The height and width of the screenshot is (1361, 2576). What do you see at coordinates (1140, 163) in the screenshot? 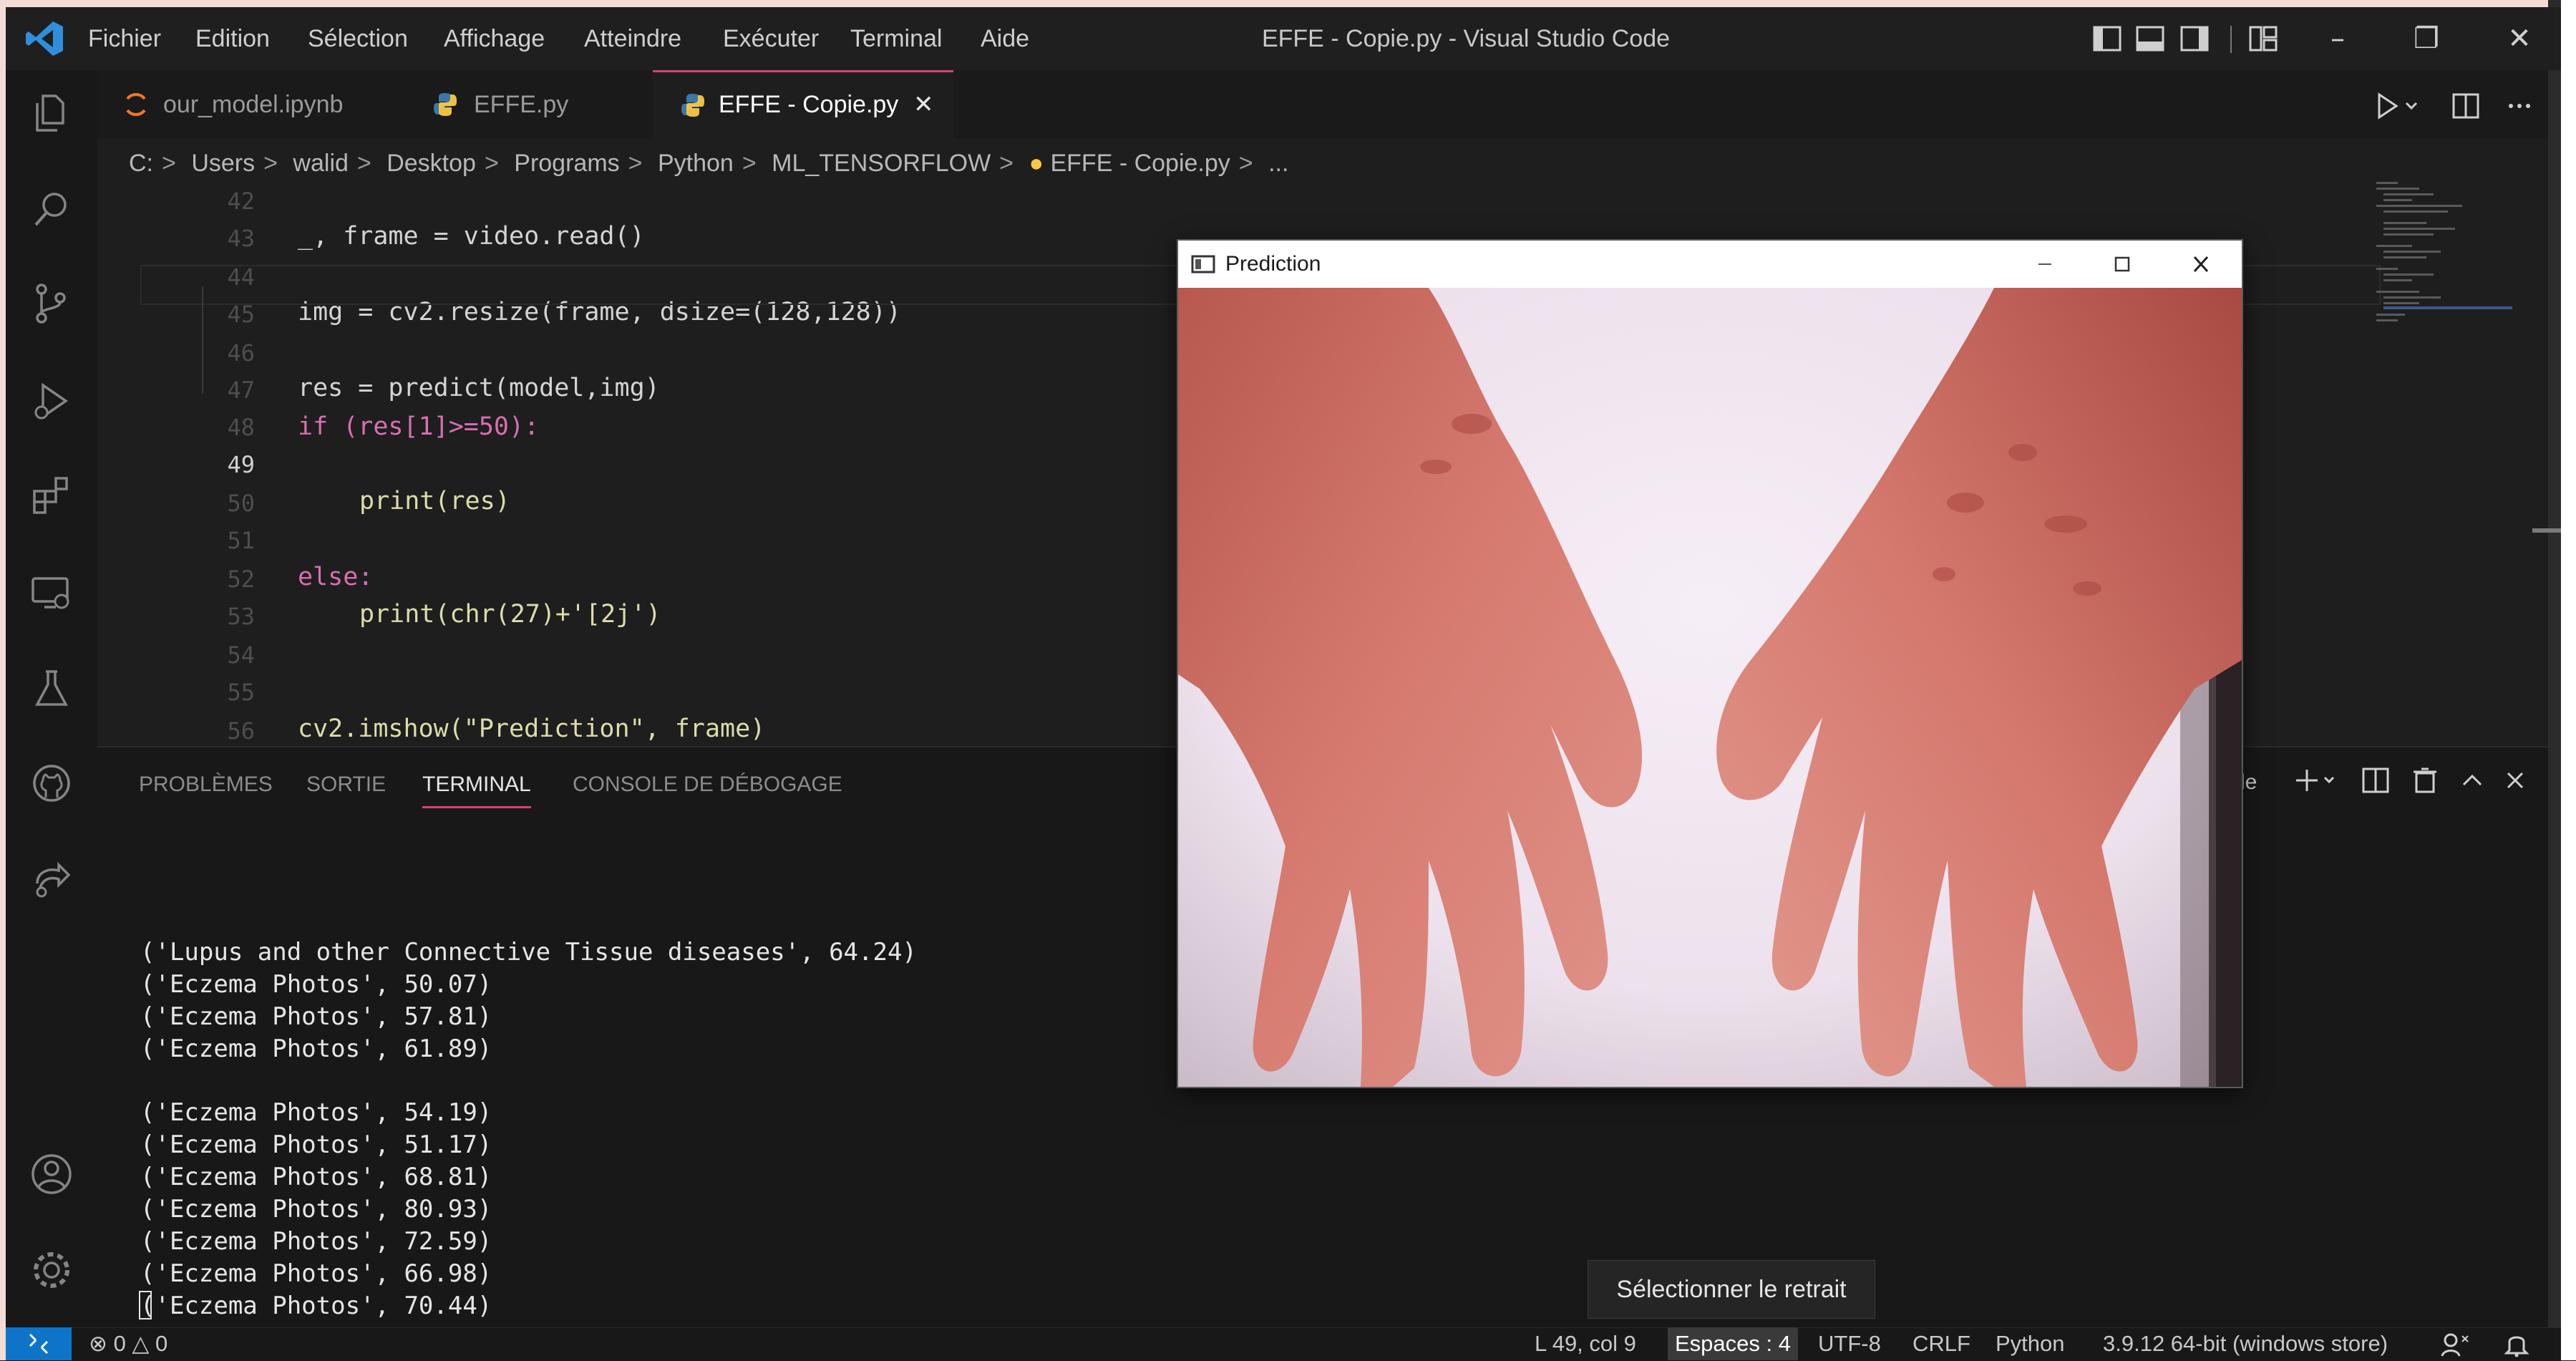
I see `breadcrumb-item: EFFE - Copie.py` at bounding box center [1140, 163].